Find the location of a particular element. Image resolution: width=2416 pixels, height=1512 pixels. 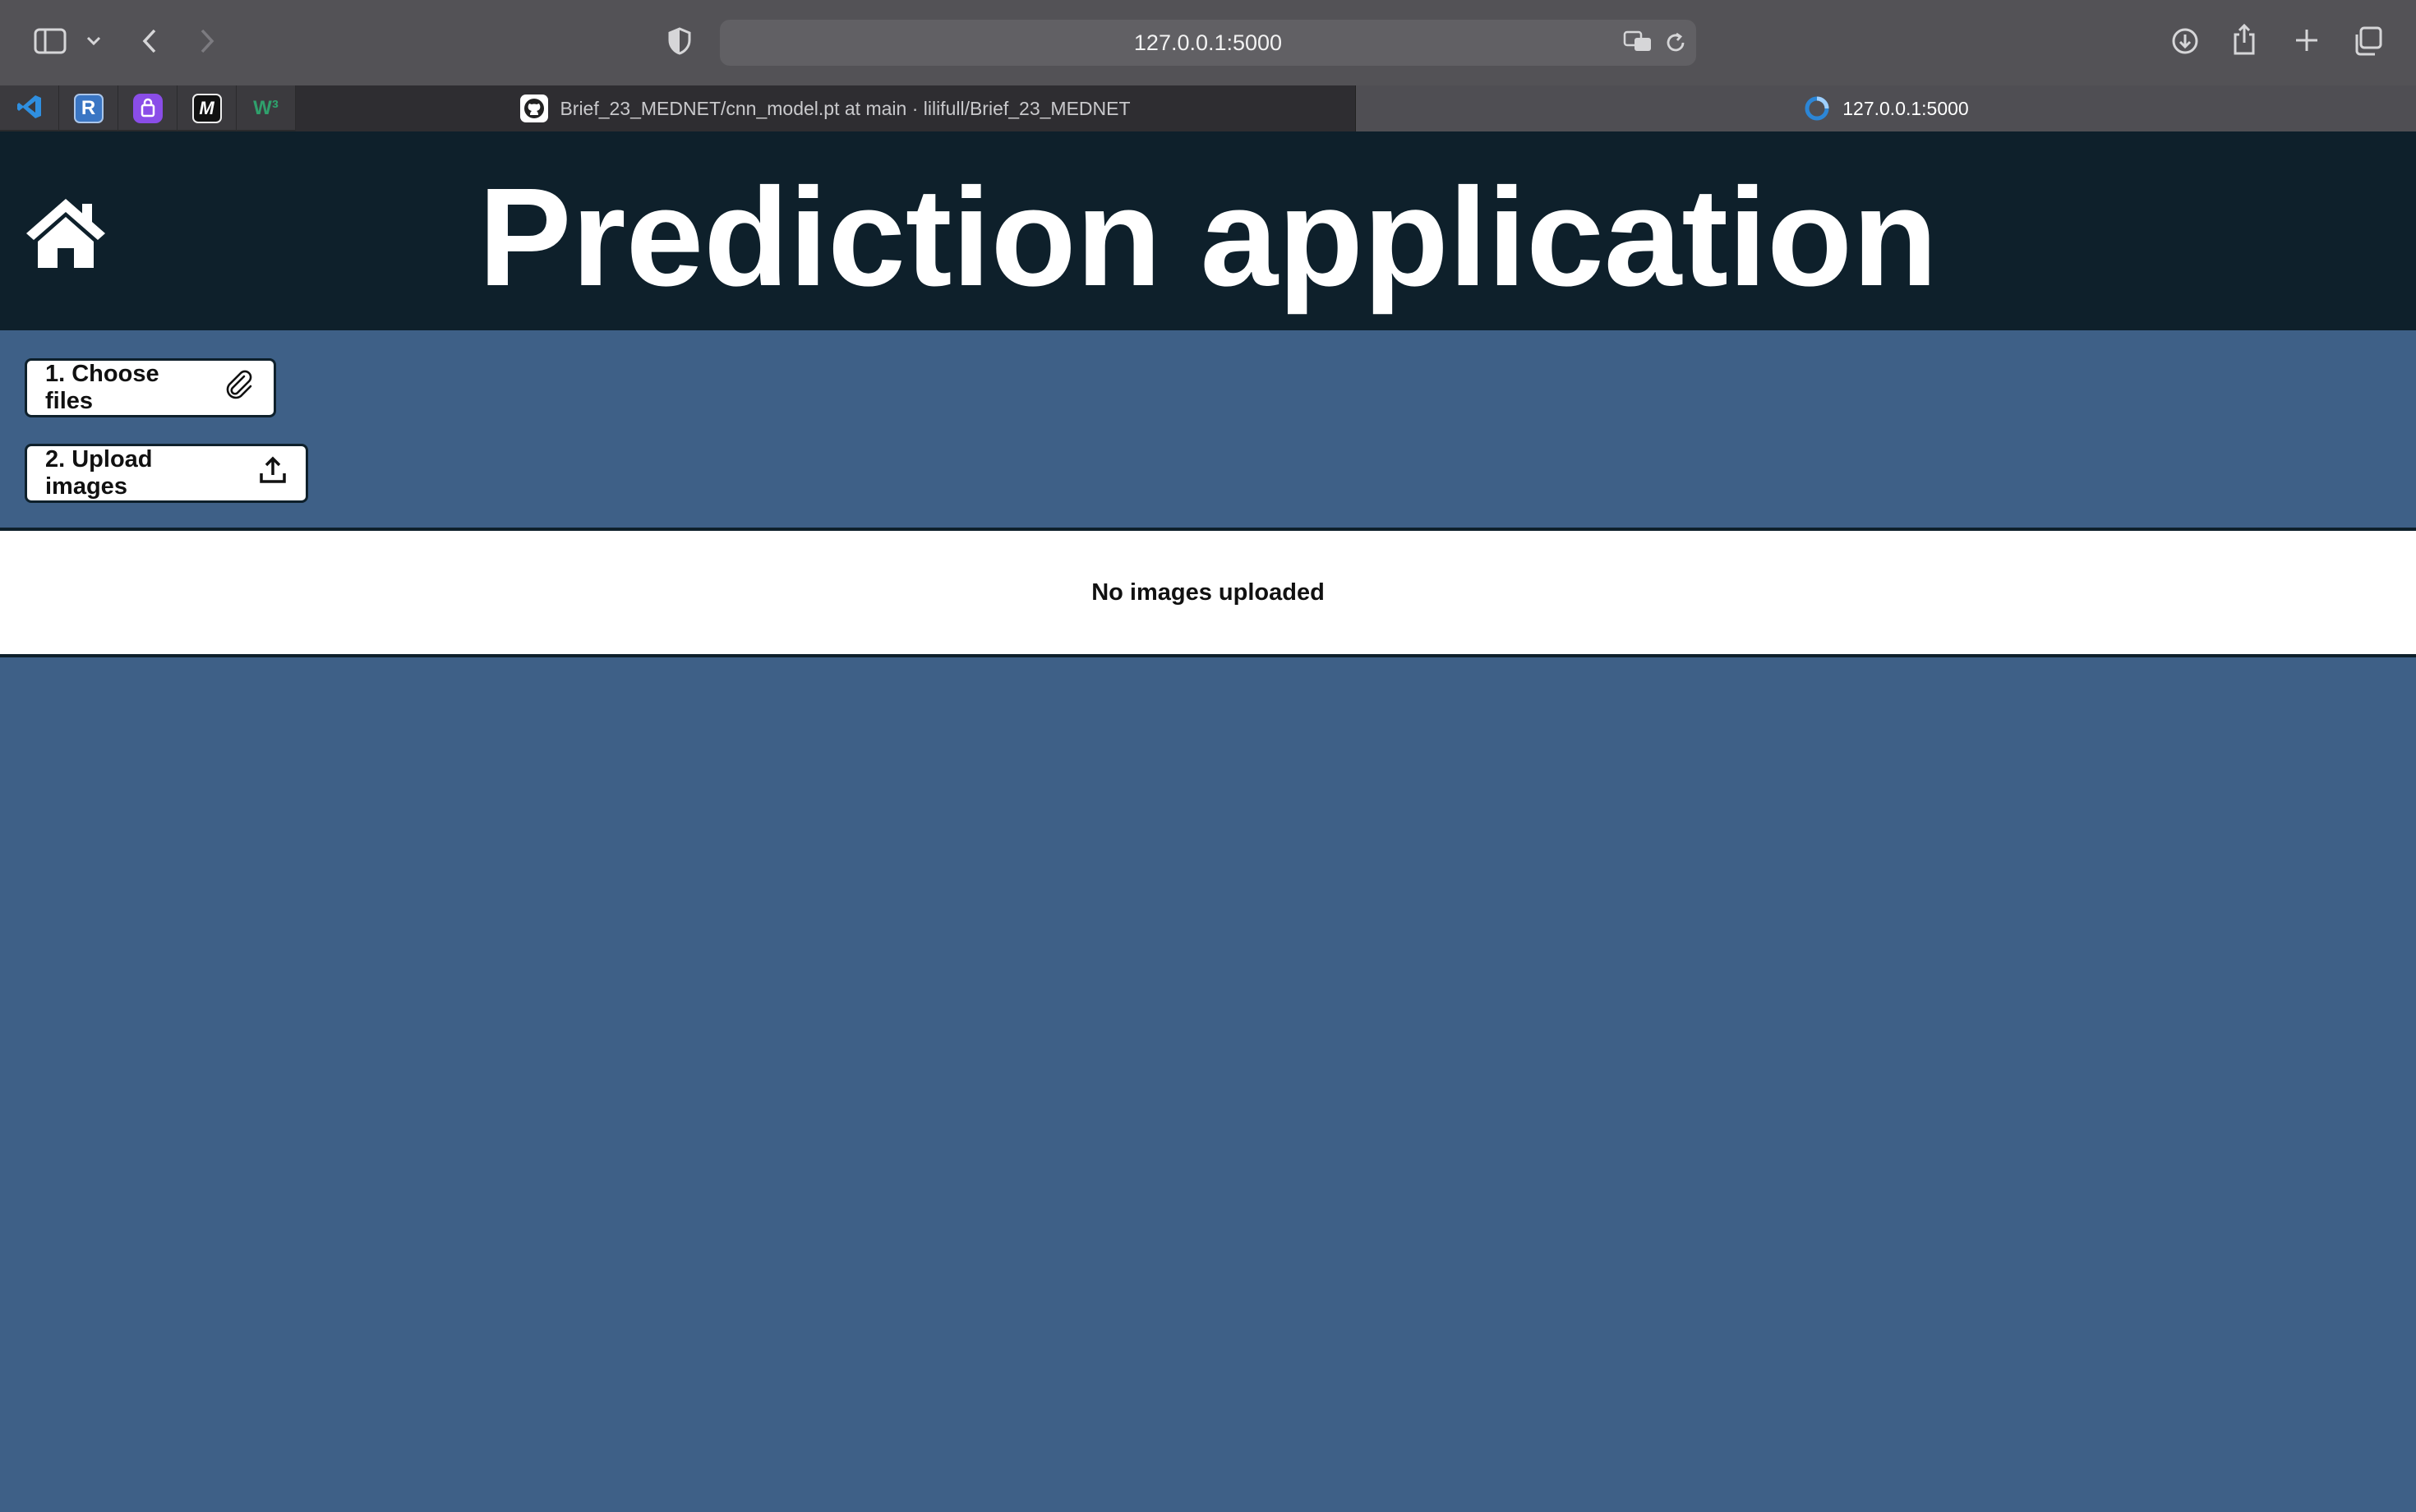

tab-overview-icon is located at coordinates (2368, 42).